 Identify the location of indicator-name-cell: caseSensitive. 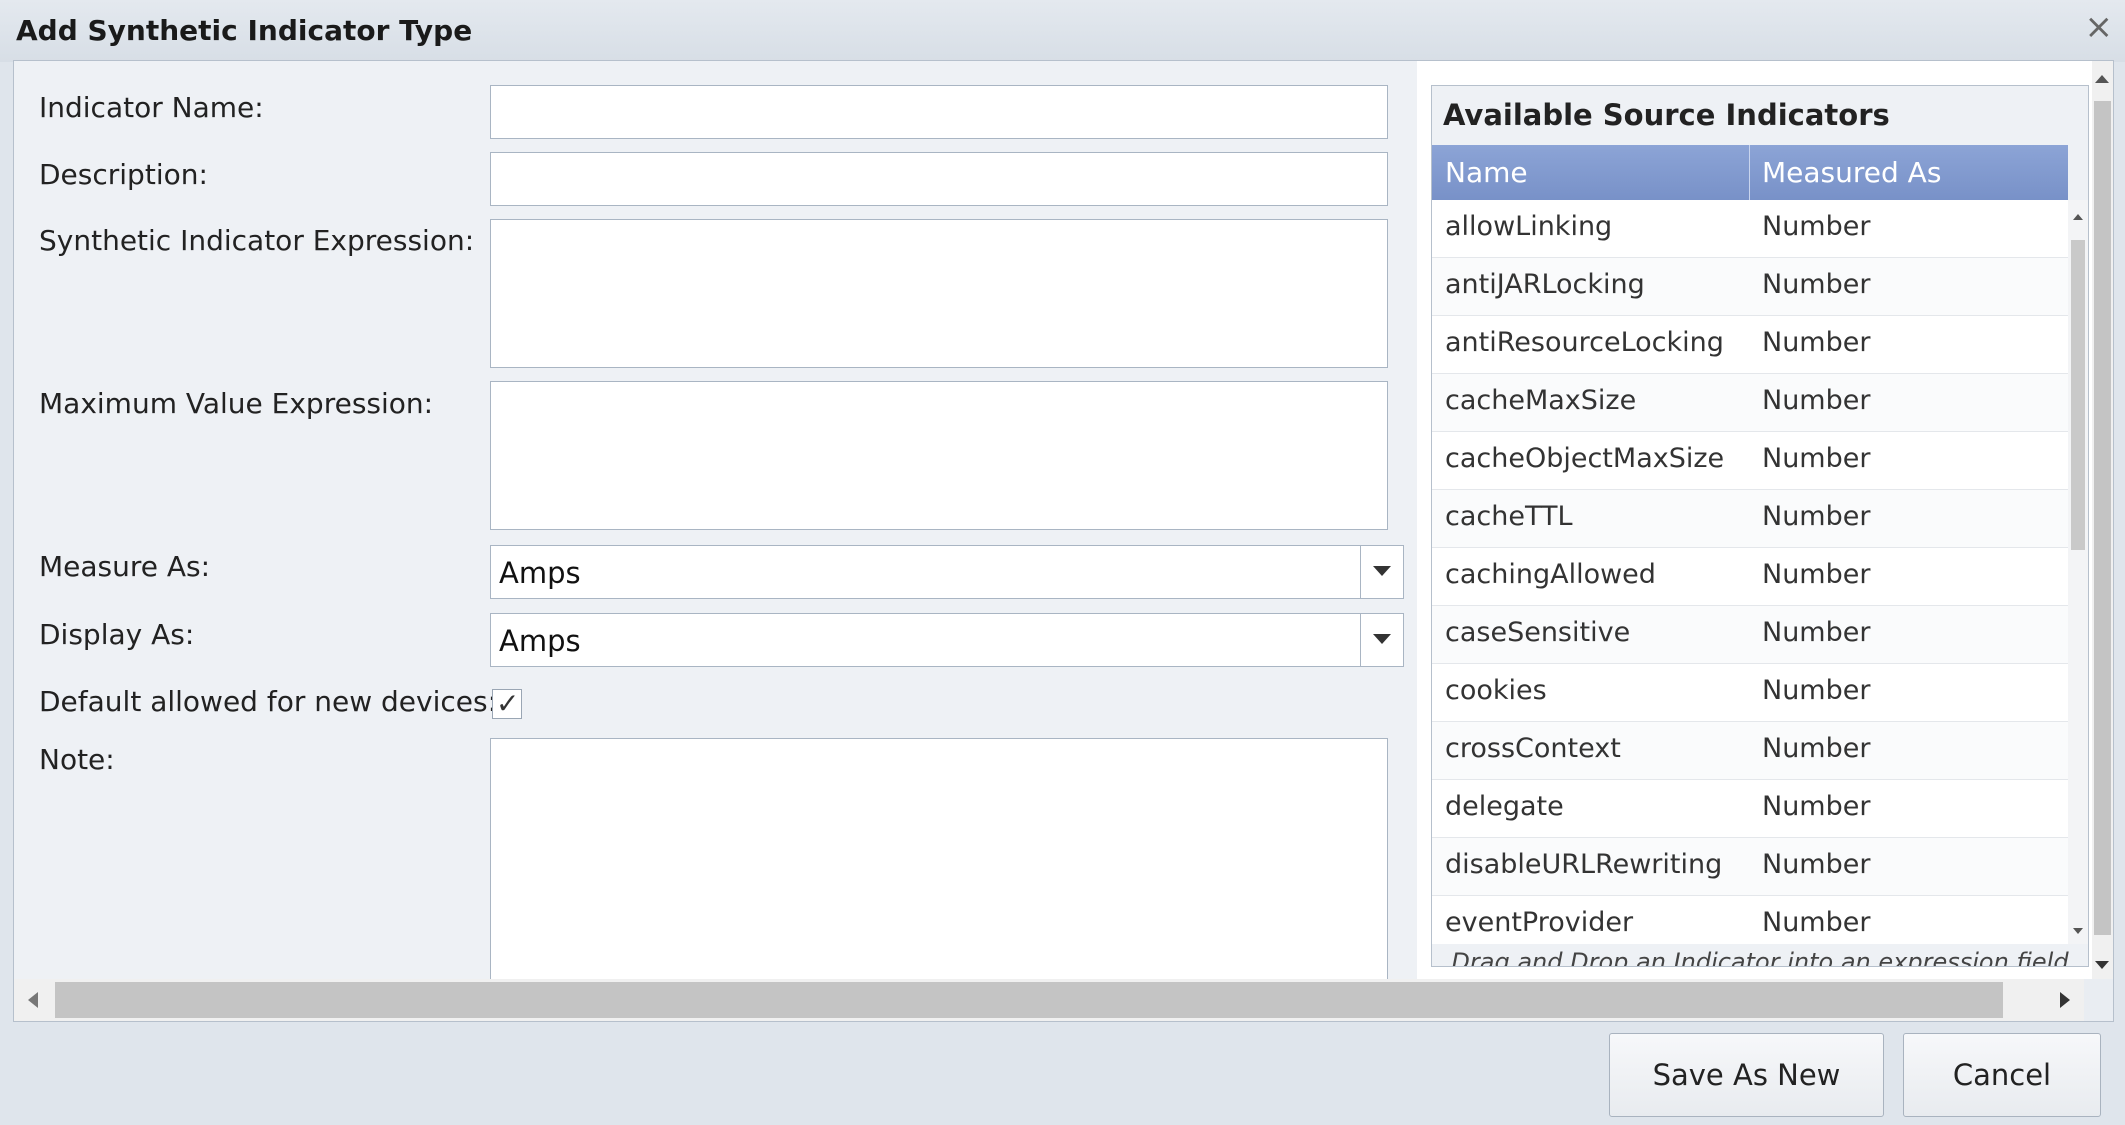
(1538, 632).